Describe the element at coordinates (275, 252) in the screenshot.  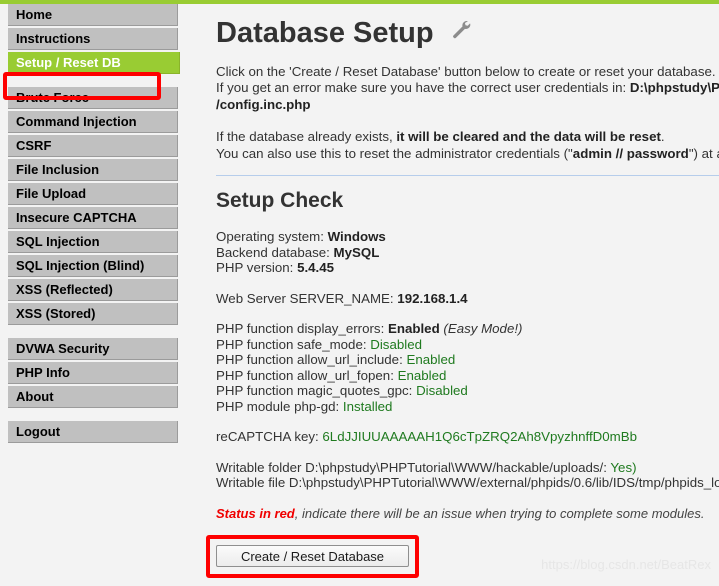
I see `setup-check-label: Backend database:` at that location.